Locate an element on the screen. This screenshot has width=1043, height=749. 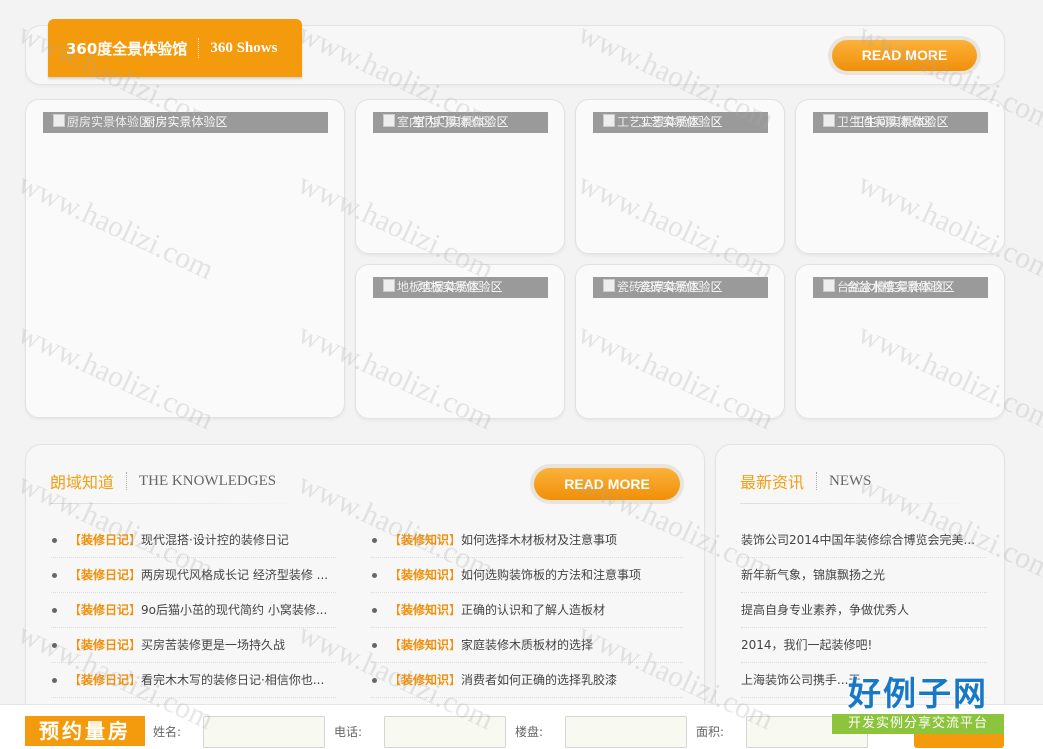
list-item: 【装修知识】正确的认识和了解人造板材 is located at coordinates (527, 610).